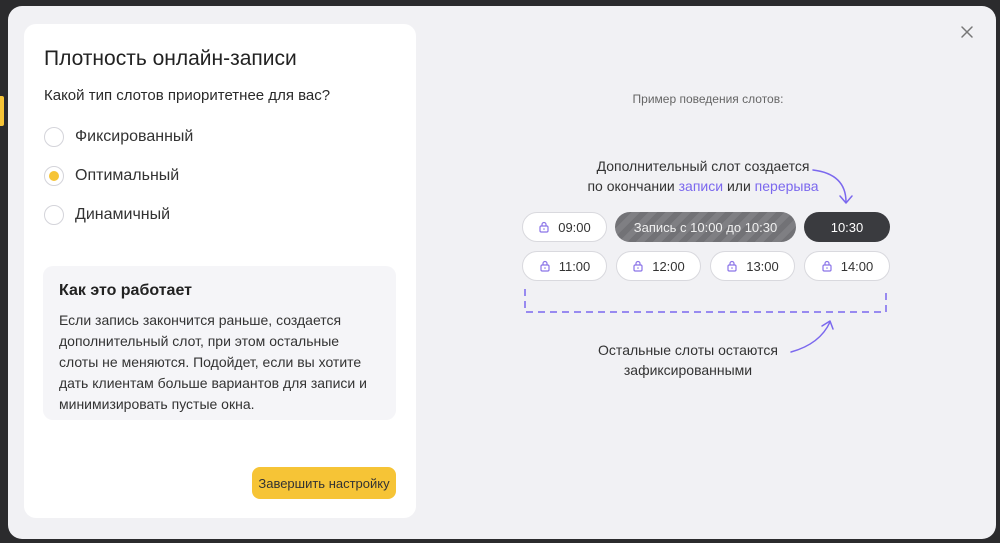 The width and height of the screenshot is (1000, 543). Describe the element at coordinates (857, 266) in the screenshot. I see `slot-time: 14:00` at that location.